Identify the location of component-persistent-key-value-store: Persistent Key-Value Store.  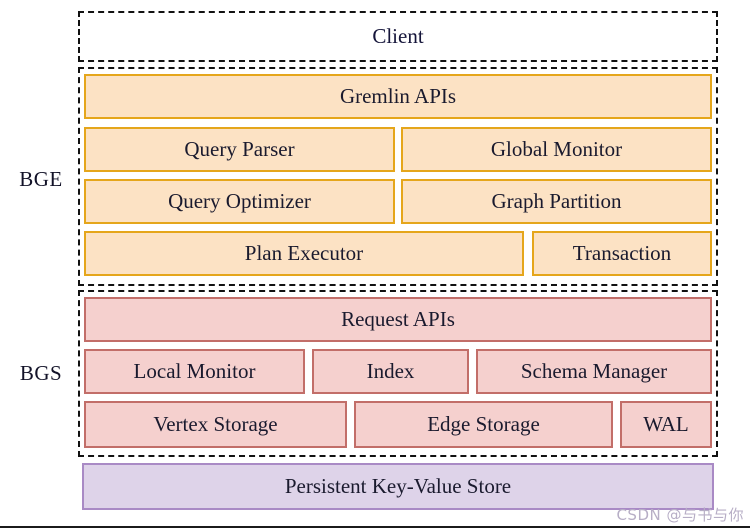
(398, 486).